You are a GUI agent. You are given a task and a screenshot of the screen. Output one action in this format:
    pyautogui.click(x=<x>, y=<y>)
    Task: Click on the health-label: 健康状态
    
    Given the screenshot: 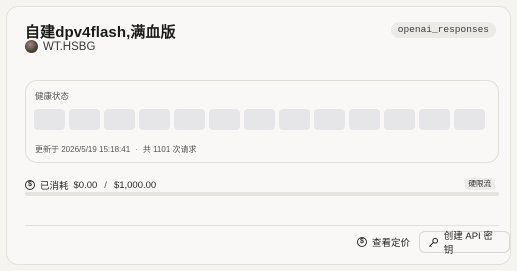 What is the action you would take?
    pyautogui.click(x=52, y=96)
    